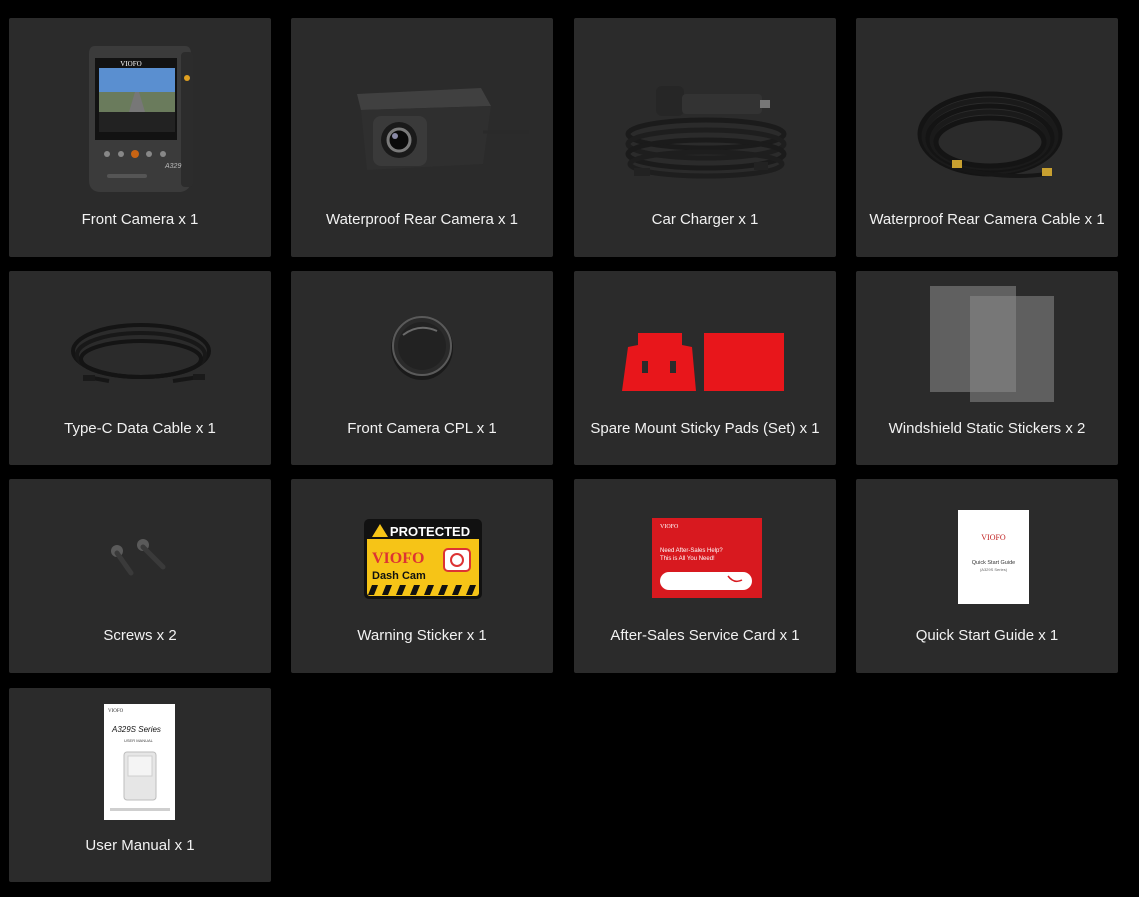 The width and height of the screenshot is (1139, 897). What do you see at coordinates (116, 711) in the screenshot?
I see `manual-brand: VIOFO` at bounding box center [116, 711].